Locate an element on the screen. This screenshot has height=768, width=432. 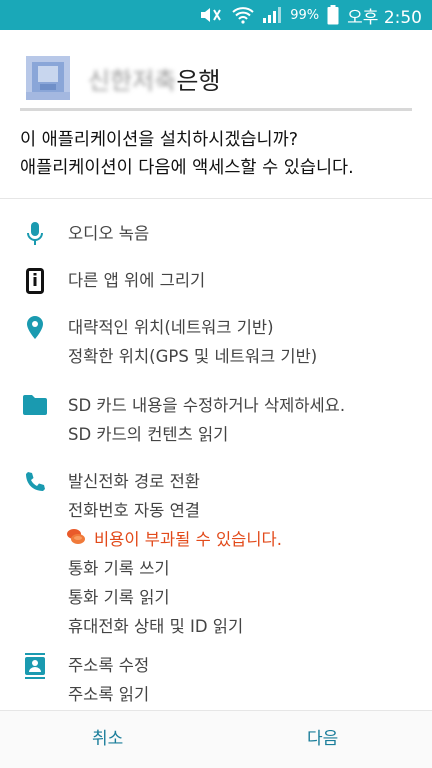
list-divider is located at coordinates (216, 198).